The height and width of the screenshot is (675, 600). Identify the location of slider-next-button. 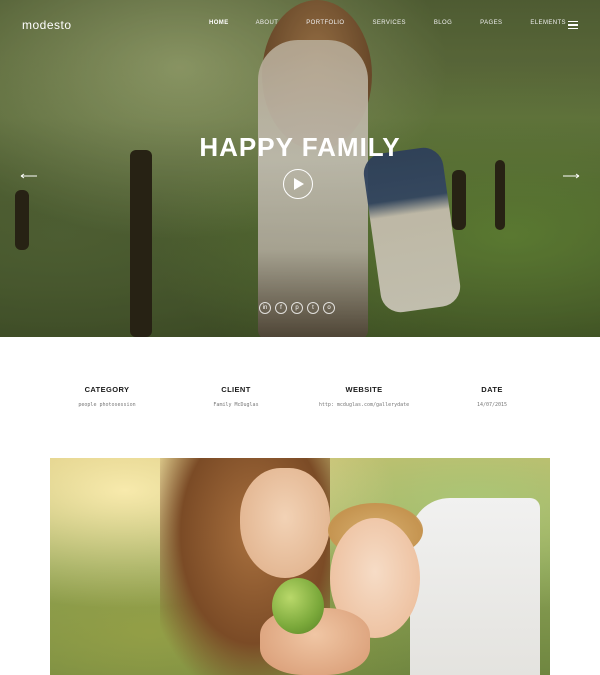
(571, 172).